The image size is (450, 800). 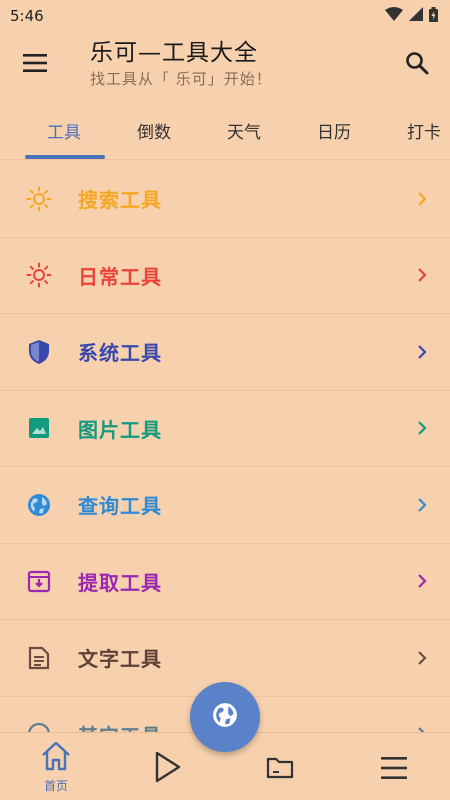 What do you see at coordinates (225, 505) in the screenshot?
I see `tool-row-query: 查询工具` at bounding box center [225, 505].